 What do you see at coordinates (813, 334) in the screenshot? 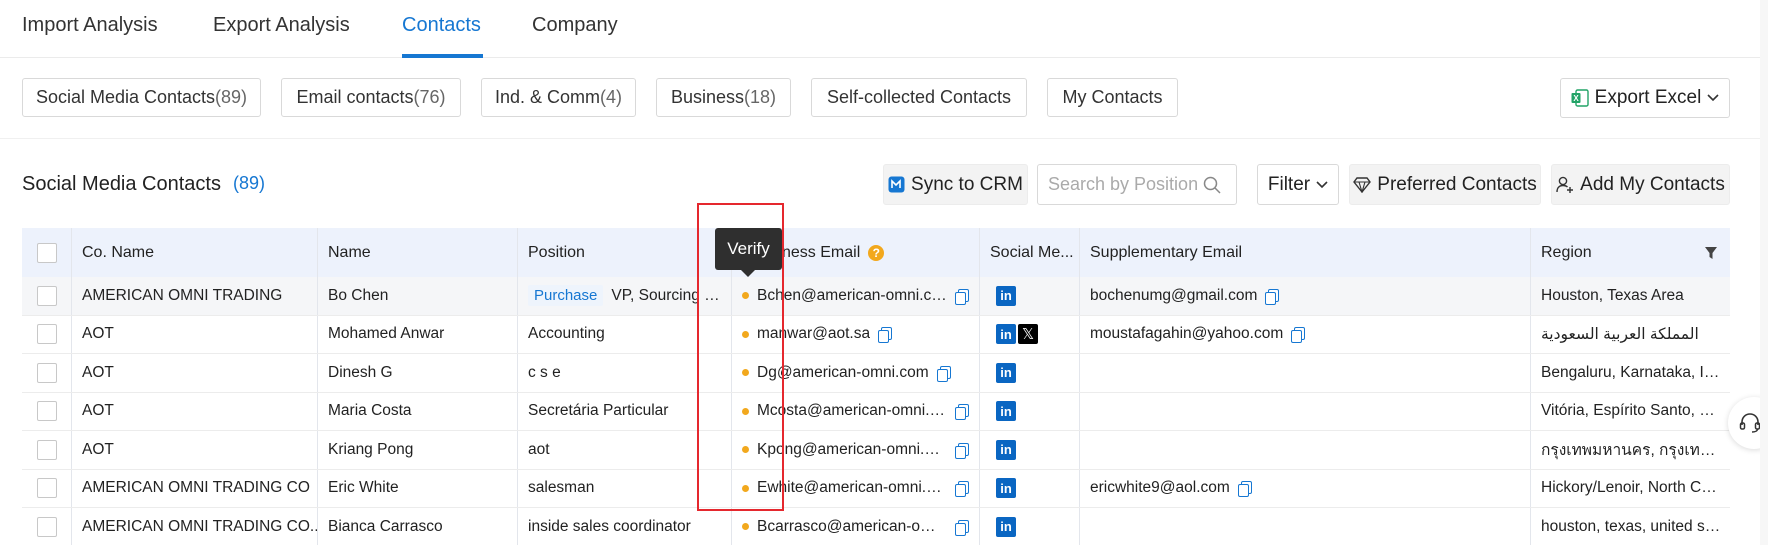
I see `email-text: manwar@aot.sa` at bounding box center [813, 334].